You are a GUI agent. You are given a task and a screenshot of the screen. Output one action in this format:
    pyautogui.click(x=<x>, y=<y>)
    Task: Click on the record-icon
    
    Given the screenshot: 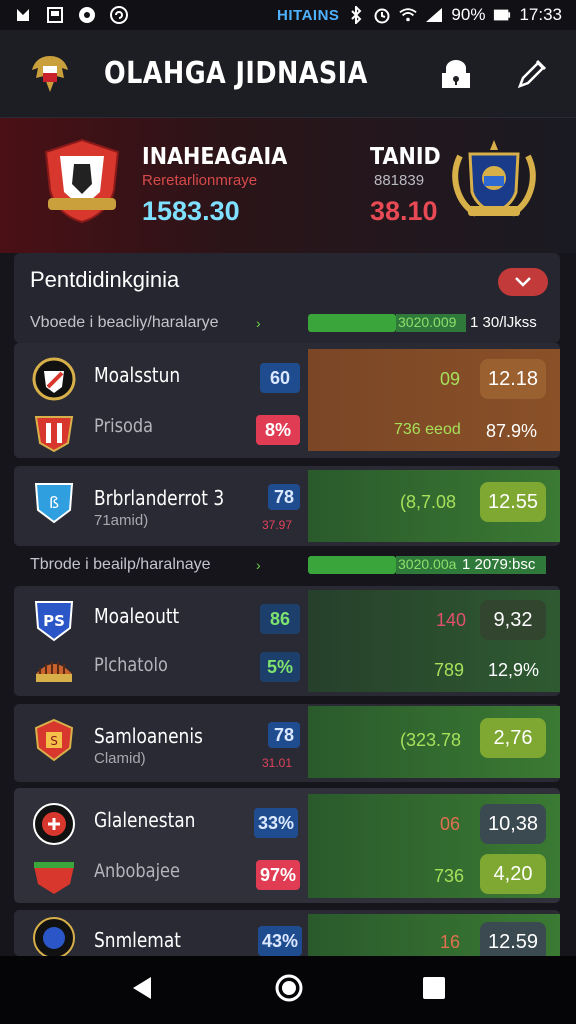 What is the action you would take?
    pyautogui.click(x=87, y=15)
    